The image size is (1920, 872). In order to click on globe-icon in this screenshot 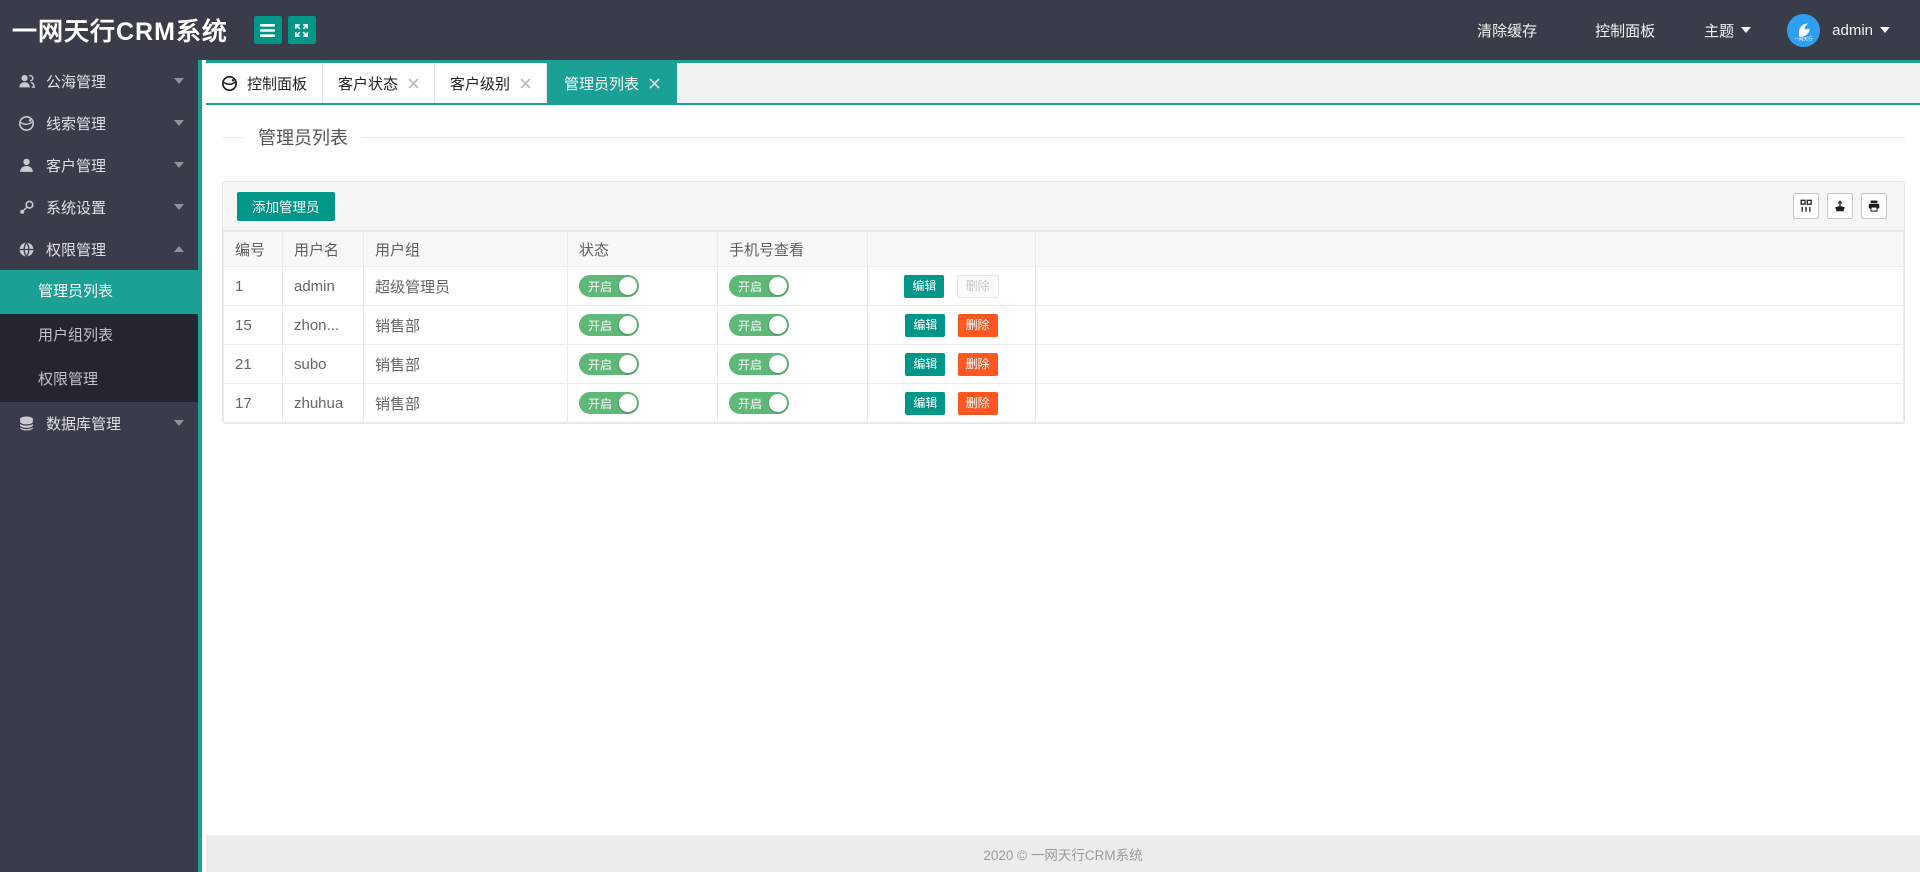, I will do `click(26, 123)`.